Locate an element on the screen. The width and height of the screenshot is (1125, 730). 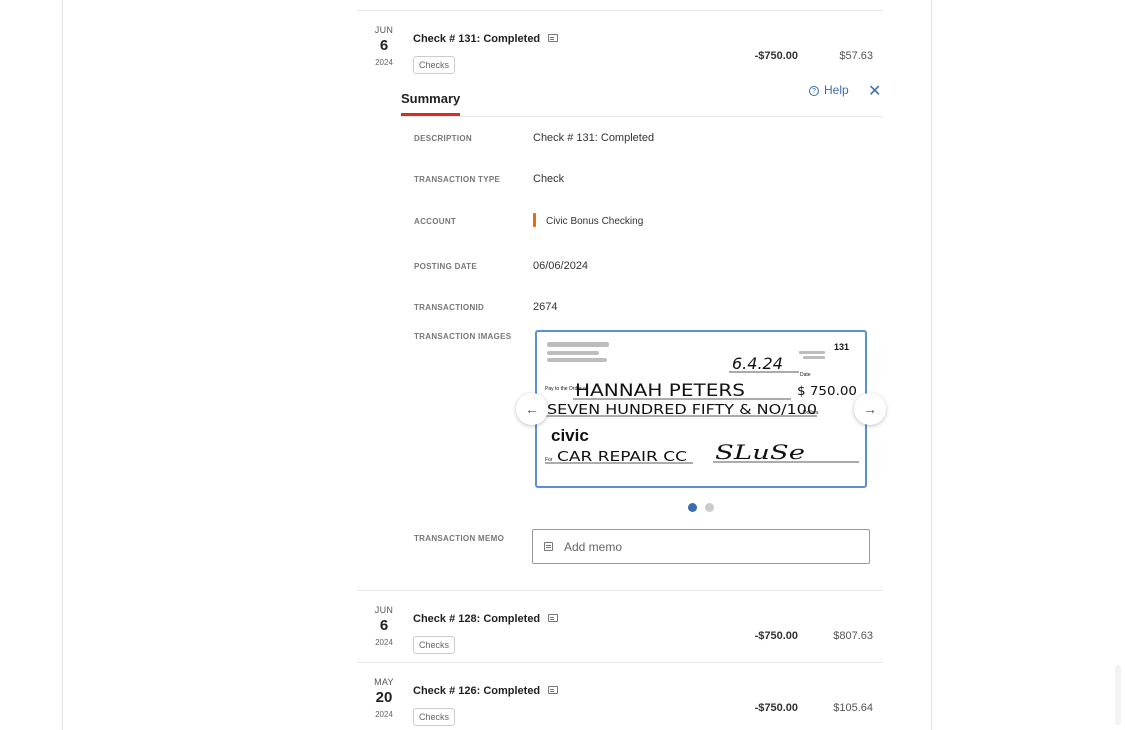
memo-icon is located at coordinates (548, 546).